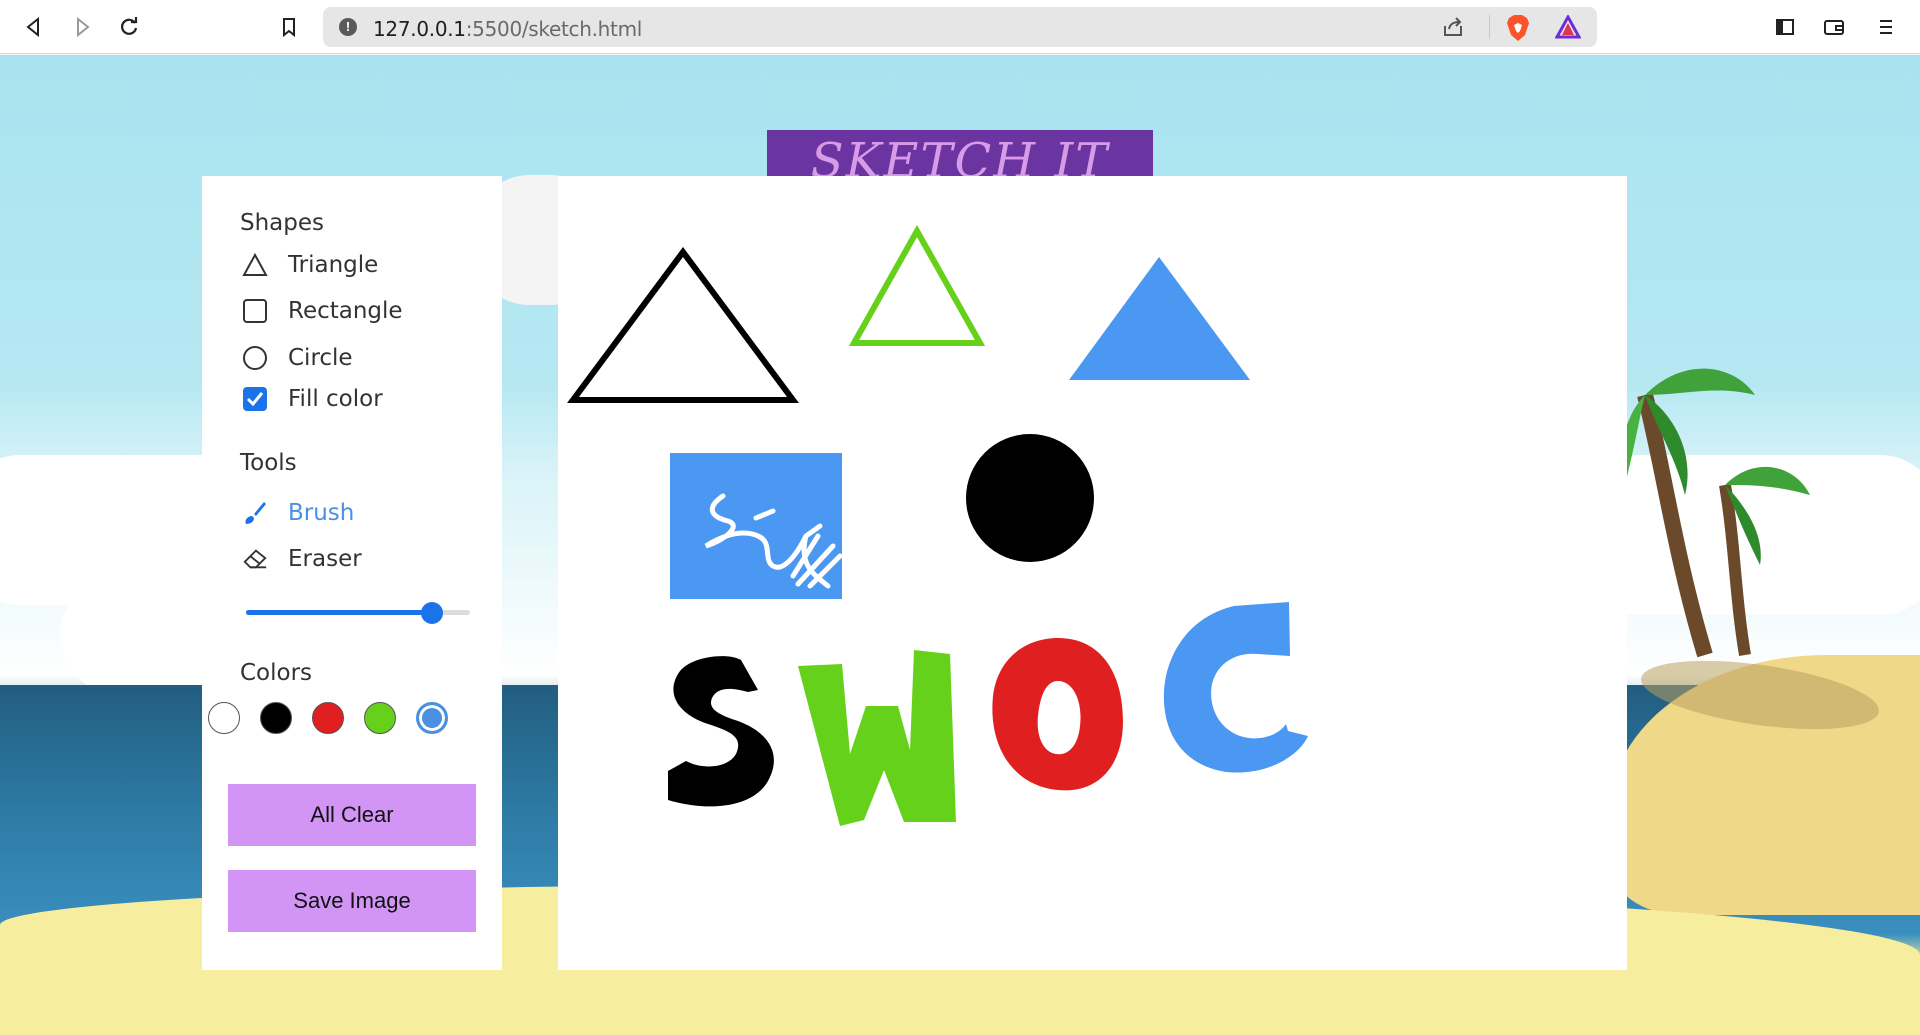 Image resolution: width=1920 pixels, height=1035 pixels. I want to click on browser-toolbar: ! 127.0.0.1:5500/sketch.html, so click(960, 27).